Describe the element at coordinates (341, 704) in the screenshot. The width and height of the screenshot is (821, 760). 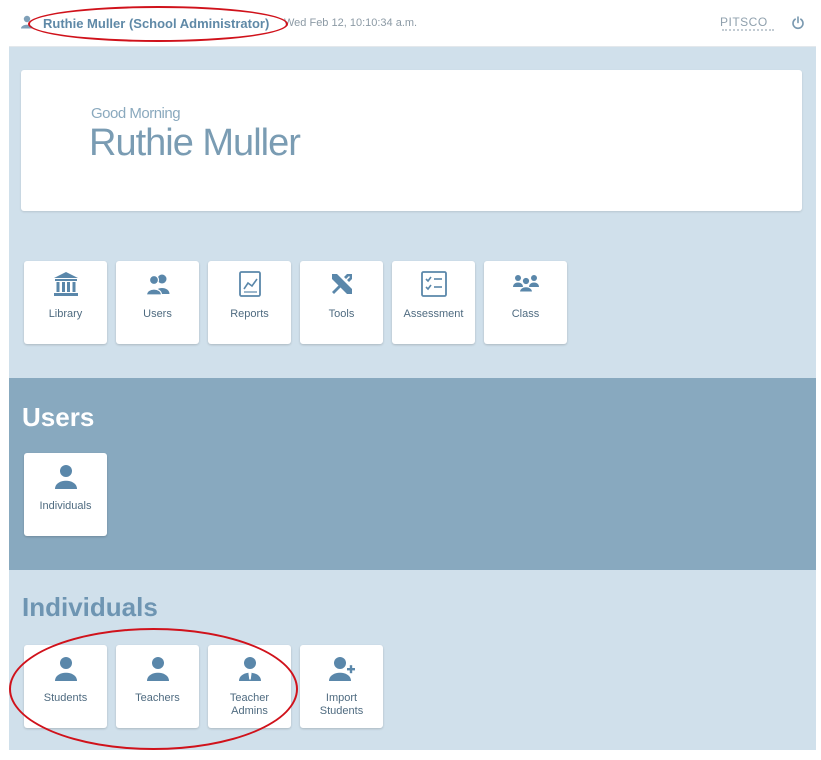
I see `import-students-label: Import Students` at that location.